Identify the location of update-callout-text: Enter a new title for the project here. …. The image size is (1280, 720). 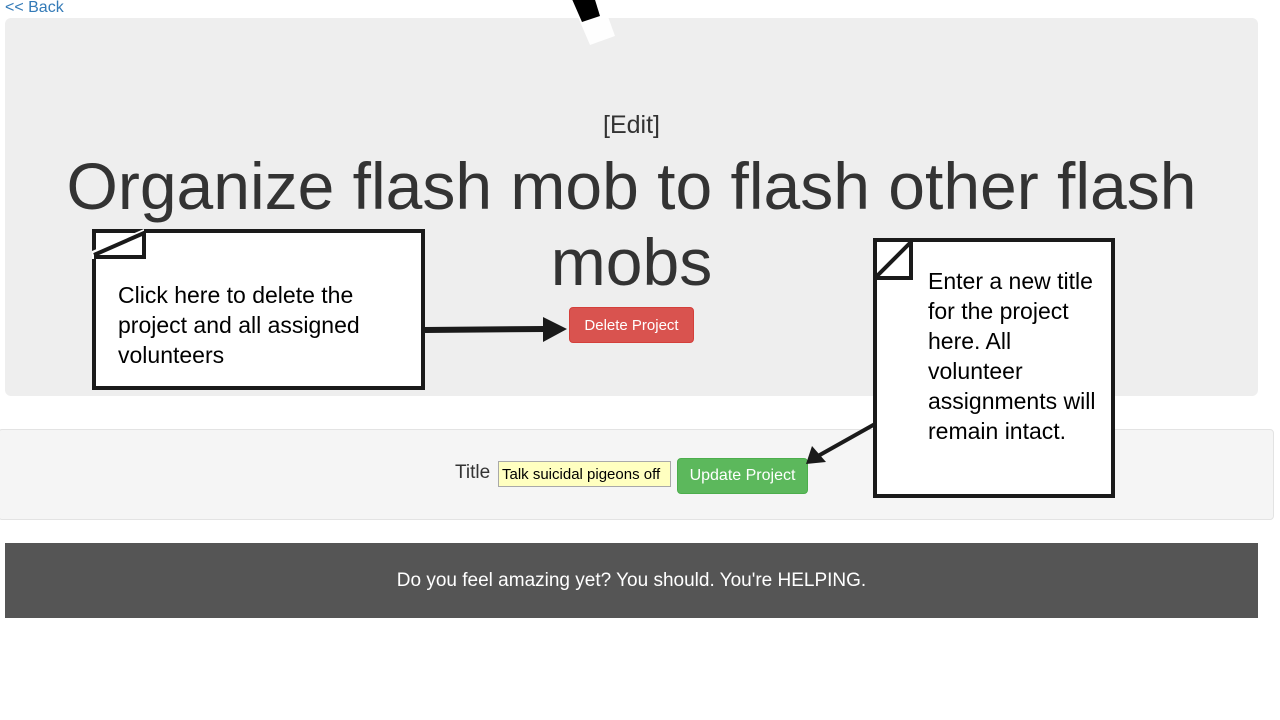
(1012, 356).